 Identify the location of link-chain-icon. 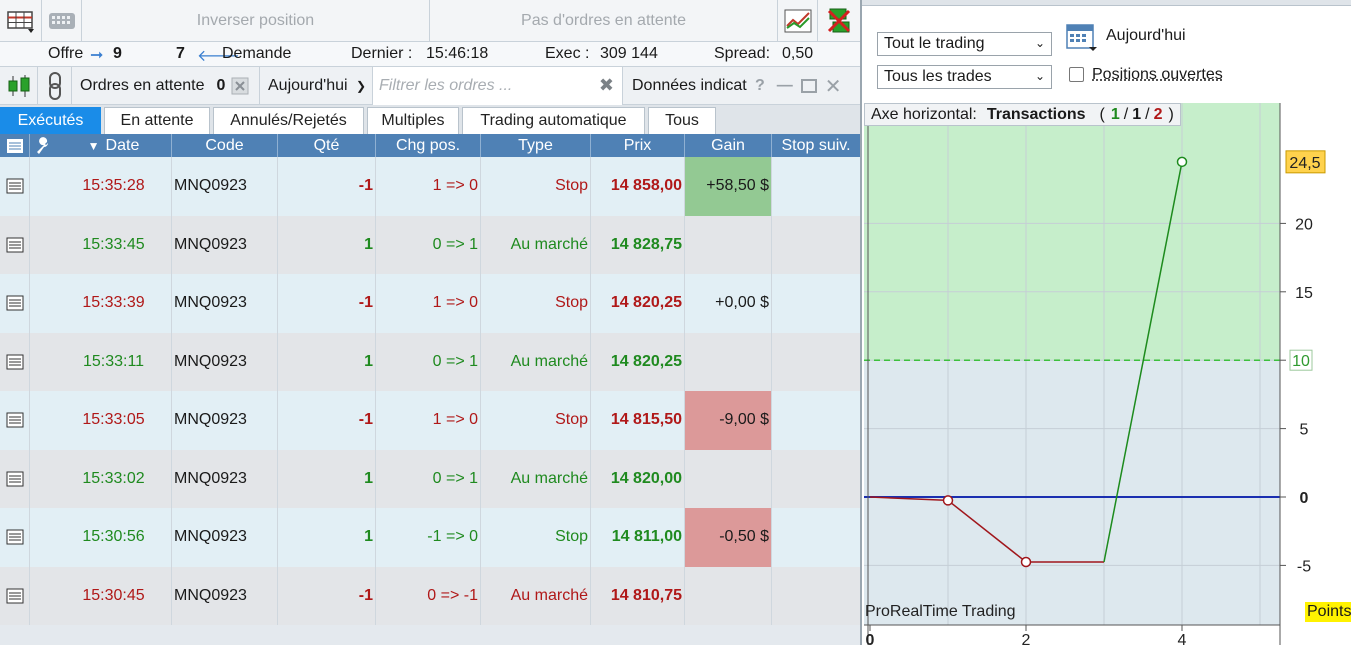
(54, 86).